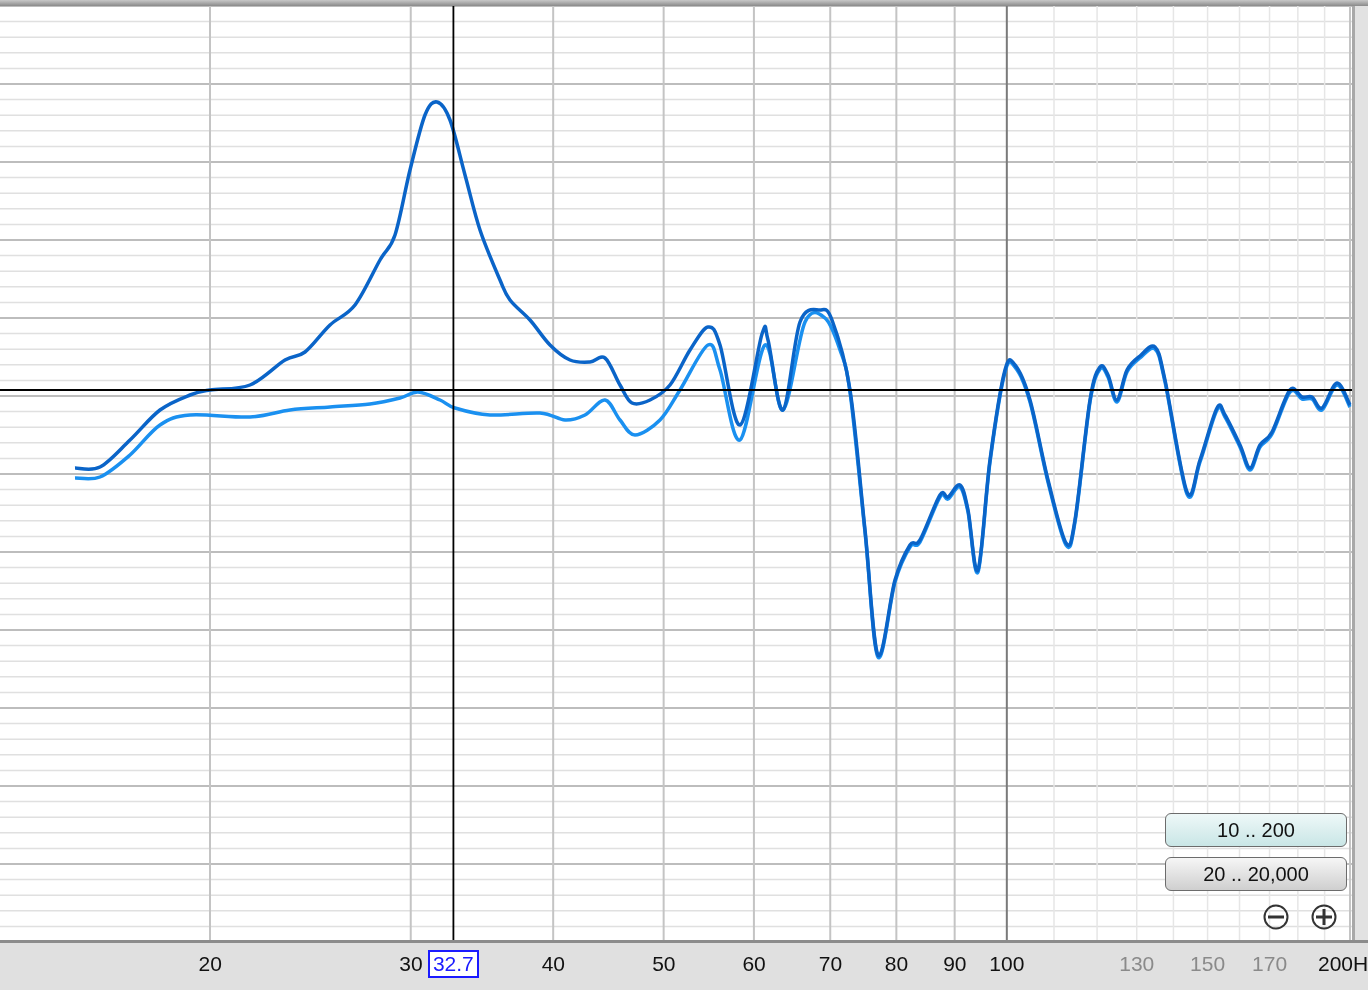 This screenshot has height=990, width=1368. What do you see at coordinates (453, 964) in the screenshot?
I see `cursor-readout: 32.7` at bounding box center [453, 964].